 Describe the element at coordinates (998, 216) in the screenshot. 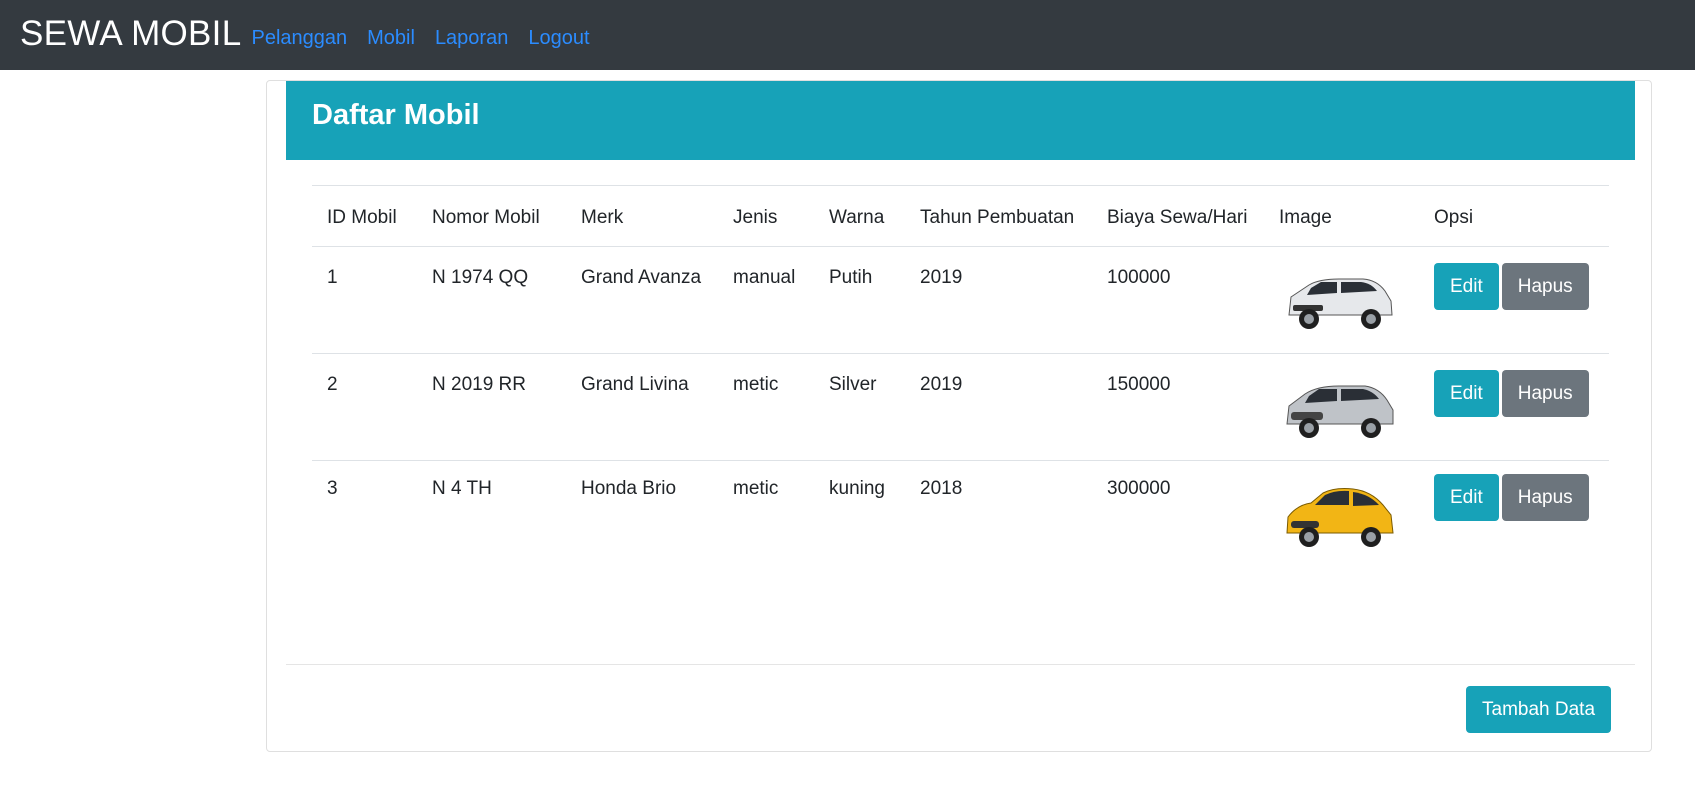

I see `column-header-tahun: Tahun Pembuatan` at that location.